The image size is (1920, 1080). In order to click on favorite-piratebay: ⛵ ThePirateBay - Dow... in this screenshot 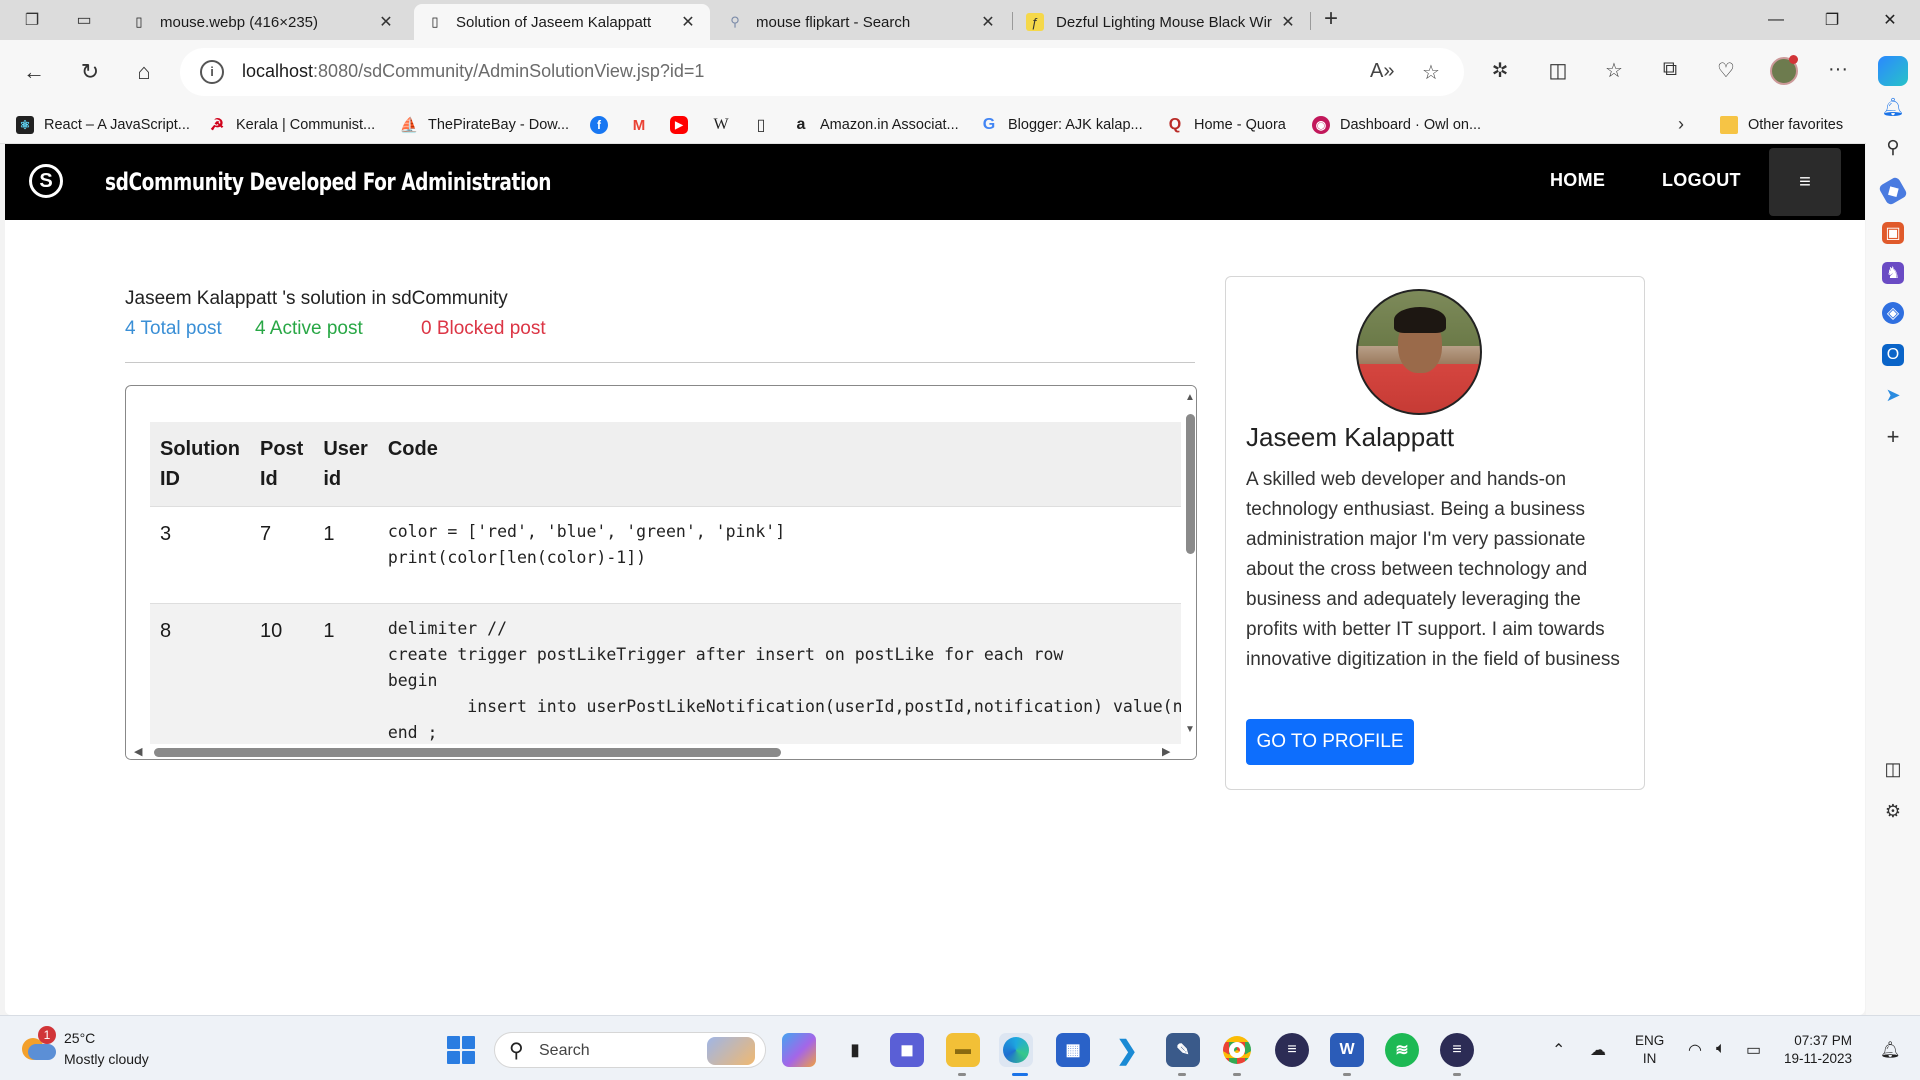, I will do `click(484, 125)`.